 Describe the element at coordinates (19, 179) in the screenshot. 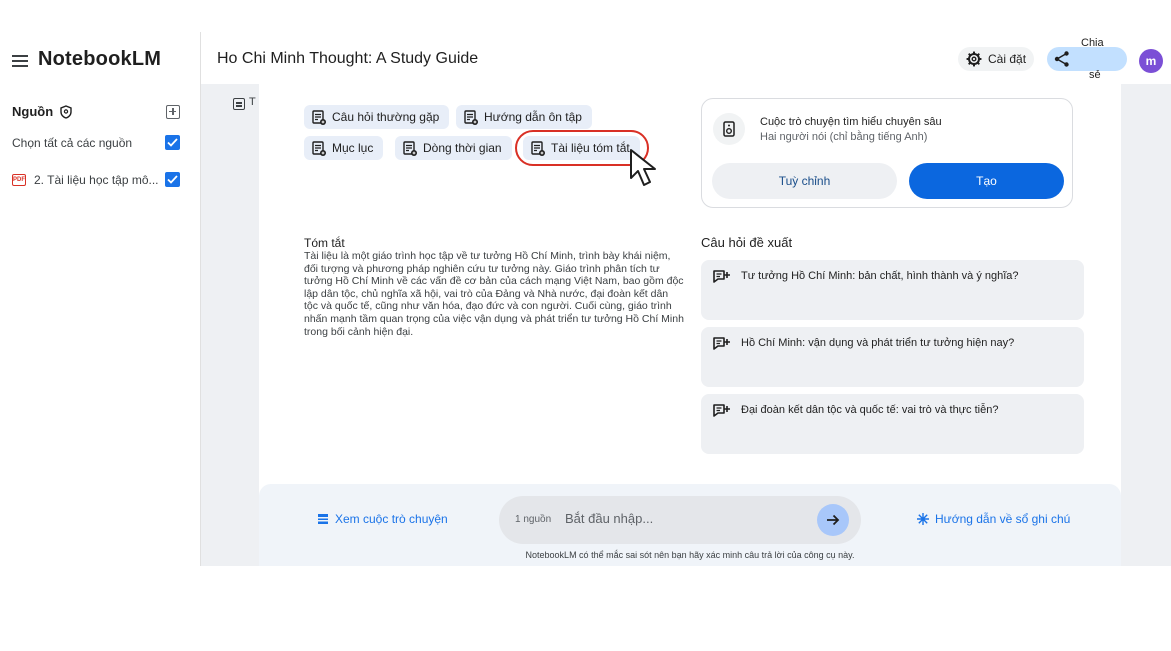

I see `pdf-icon: PDF` at that location.